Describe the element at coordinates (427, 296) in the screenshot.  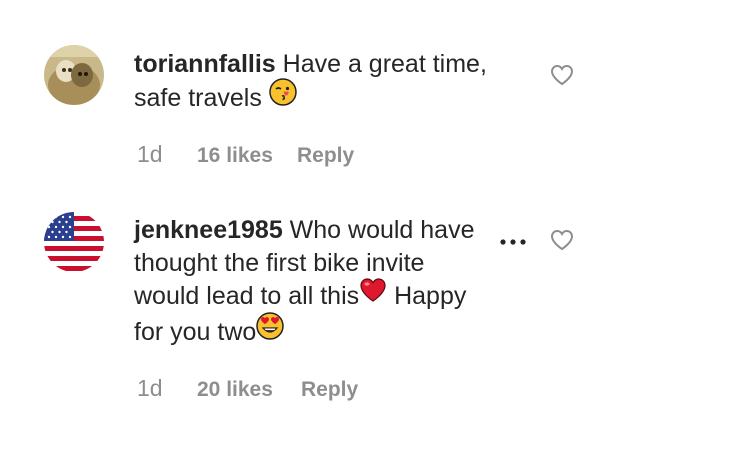
I see `comment-text-line: Happy` at that location.